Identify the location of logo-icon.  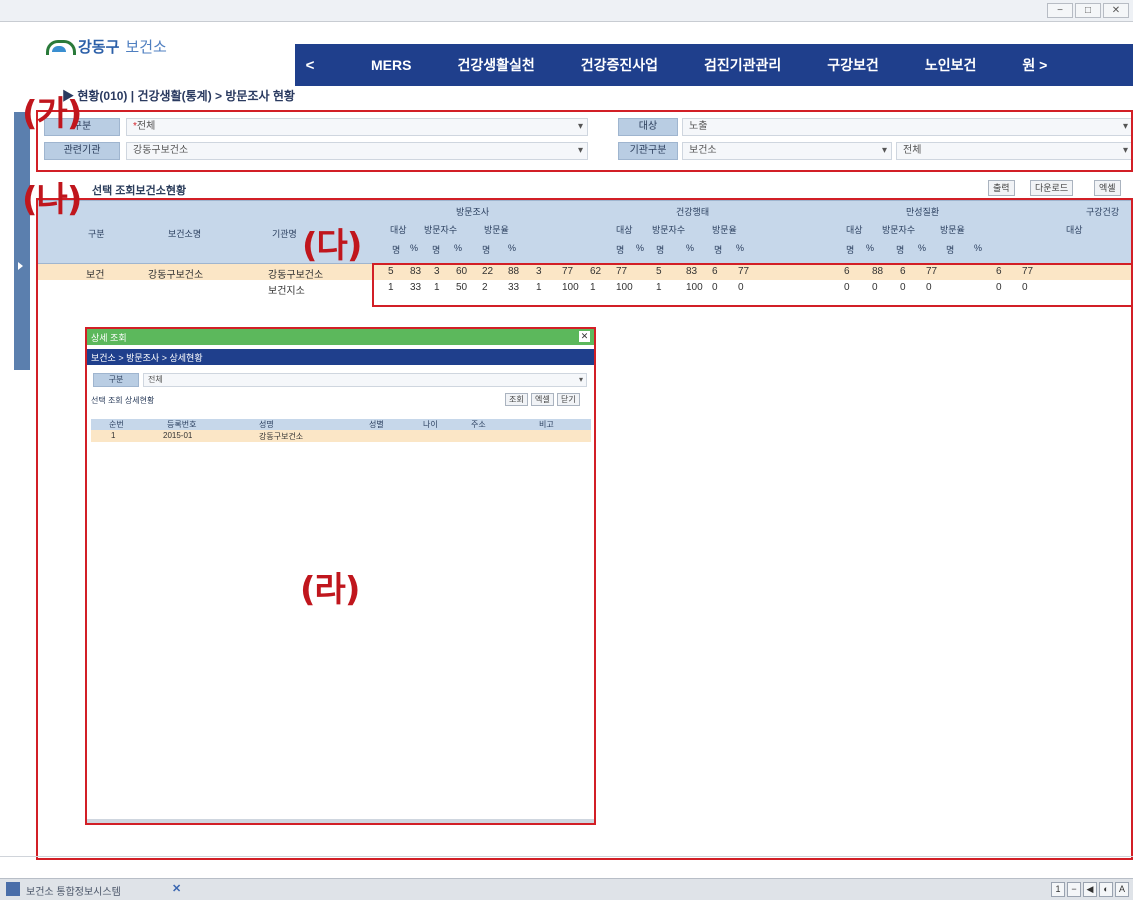
(61, 47).